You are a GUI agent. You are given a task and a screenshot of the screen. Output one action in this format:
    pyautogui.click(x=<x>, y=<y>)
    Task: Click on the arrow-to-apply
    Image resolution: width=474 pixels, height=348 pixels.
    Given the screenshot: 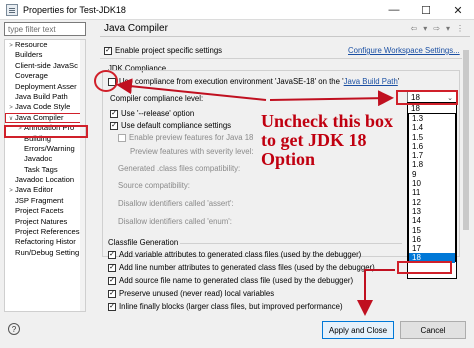 What is the action you would take?
    pyautogui.click(x=376, y=292)
    